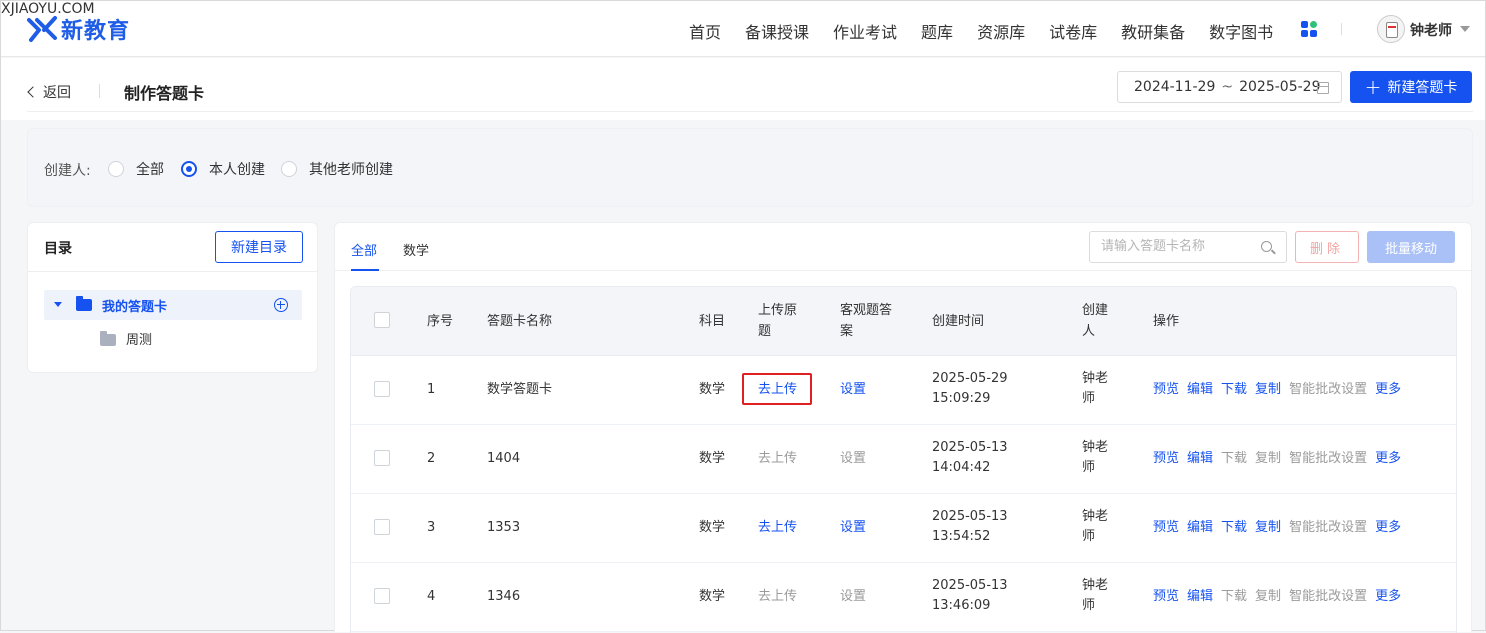 This screenshot has height=633, width=1486. Describe the element at coordinates (1422, 88) in the screenshot. I see `new-answer-card-label: 新建答题卡` at that location.